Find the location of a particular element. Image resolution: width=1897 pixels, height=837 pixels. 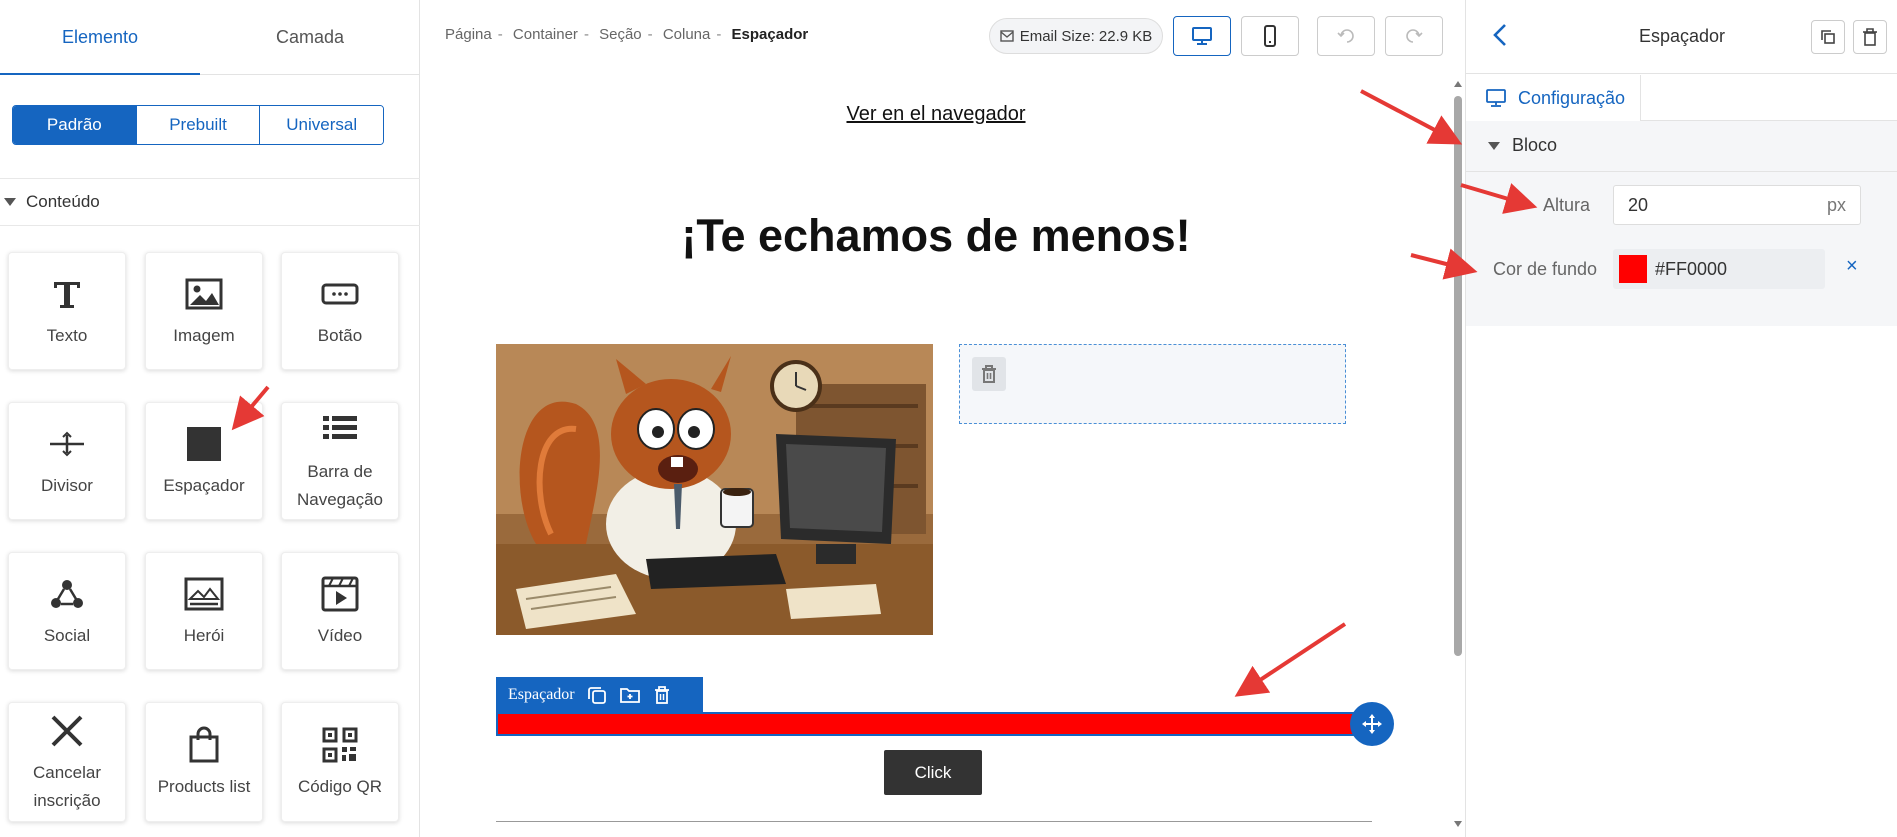

divider-icon is located at coordinates (67, 444).